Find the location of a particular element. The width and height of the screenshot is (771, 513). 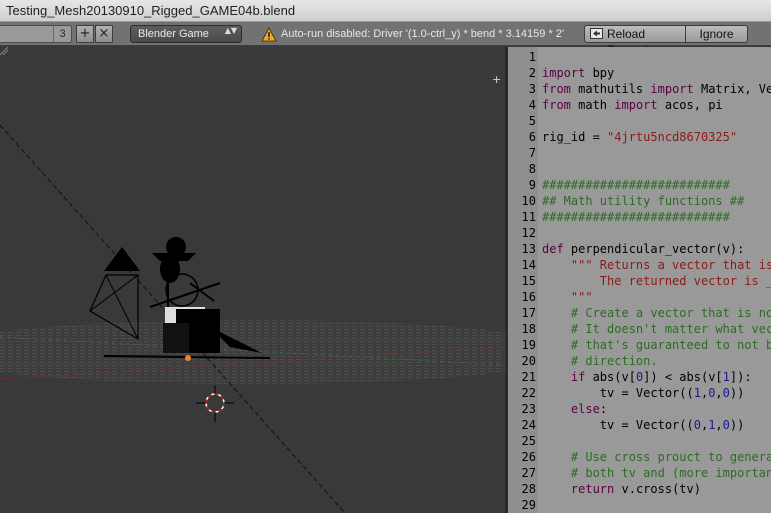

code-token: acos, pi is located at coordinates (690, 105).